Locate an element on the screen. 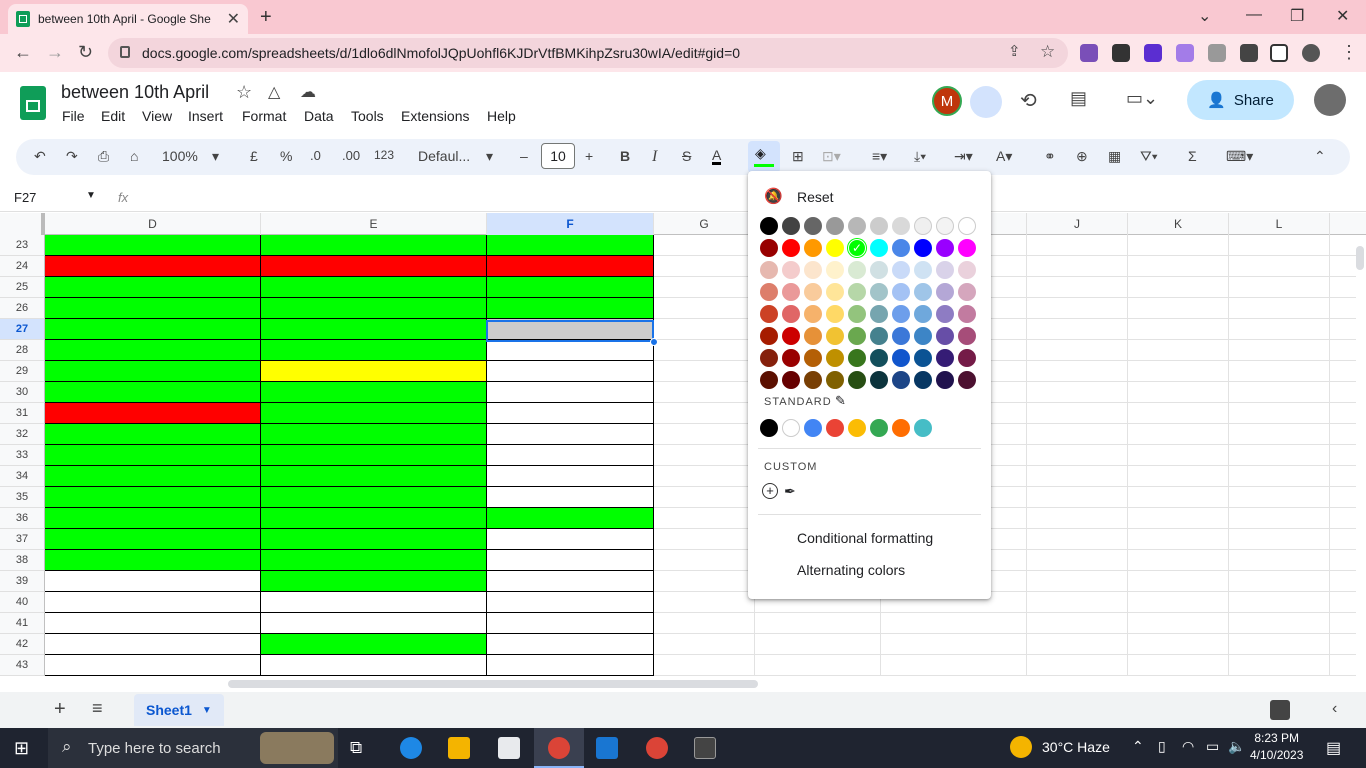 This screenshot has width=1366, height=768. back-icon: ← is located at coordinates (23, 52).